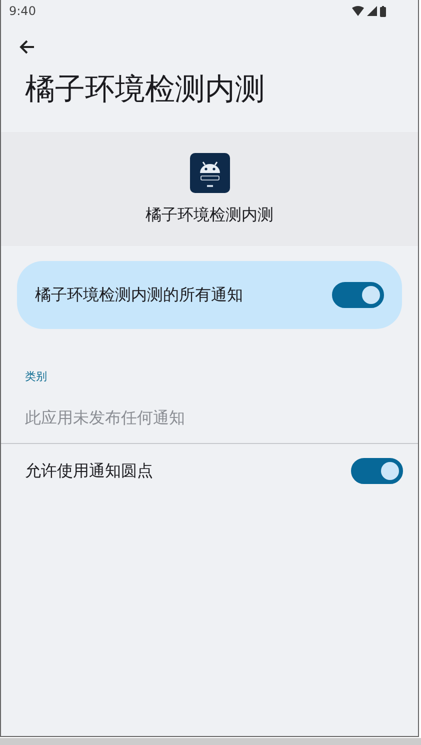  Describe the element at coordinates (210, 215) in the screenshot. I see `app-name: 橘子环境检测内测` at that location.